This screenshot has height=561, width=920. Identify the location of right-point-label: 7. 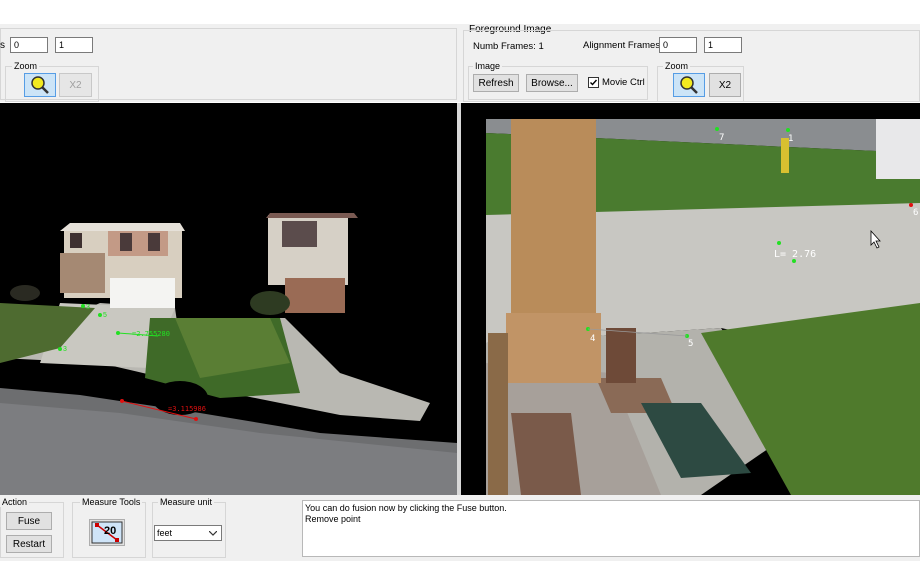
(722, 138).